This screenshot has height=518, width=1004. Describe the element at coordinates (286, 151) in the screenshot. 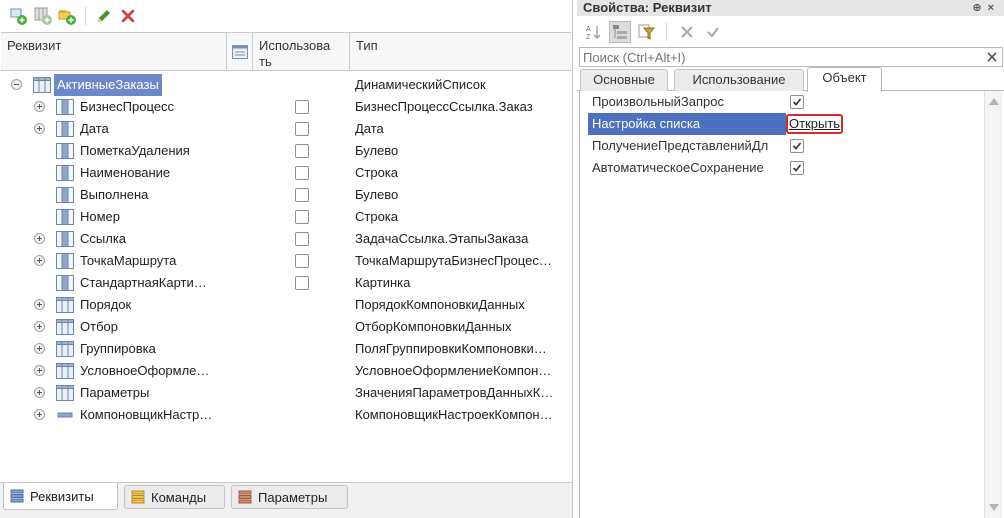

I see `tree-row: ПометкаУдаления Булево` at that location.